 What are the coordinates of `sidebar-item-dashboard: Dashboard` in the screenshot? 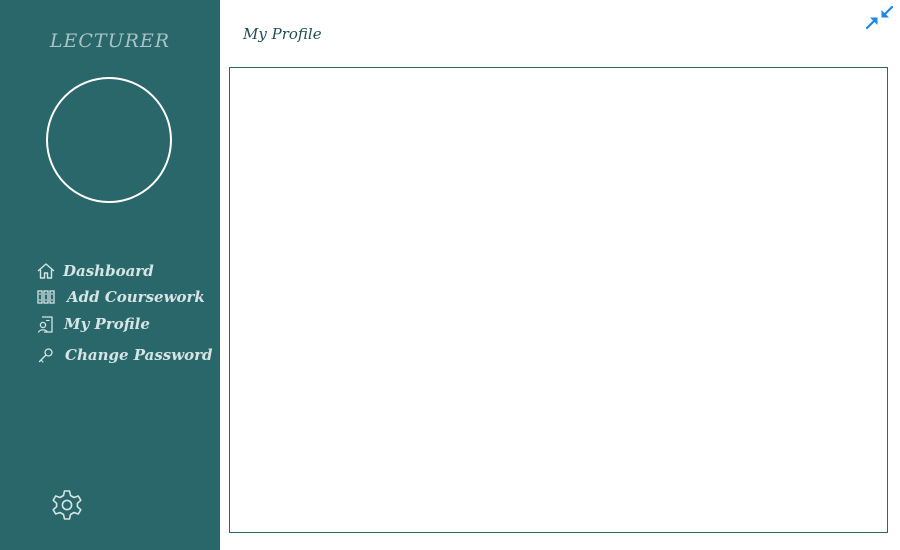 It's located at (95, 271).